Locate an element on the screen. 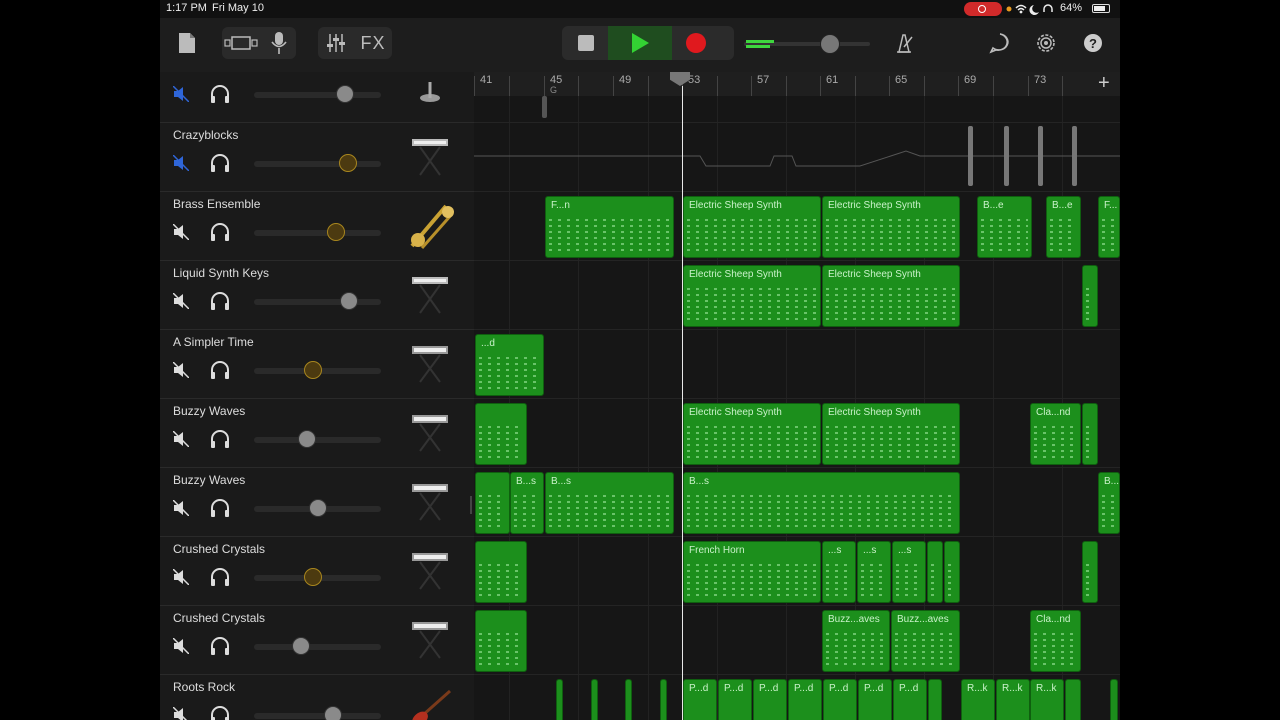 The image size is (1280, 720). track-header: A Simpler Time is located at coordinates (317, 364).